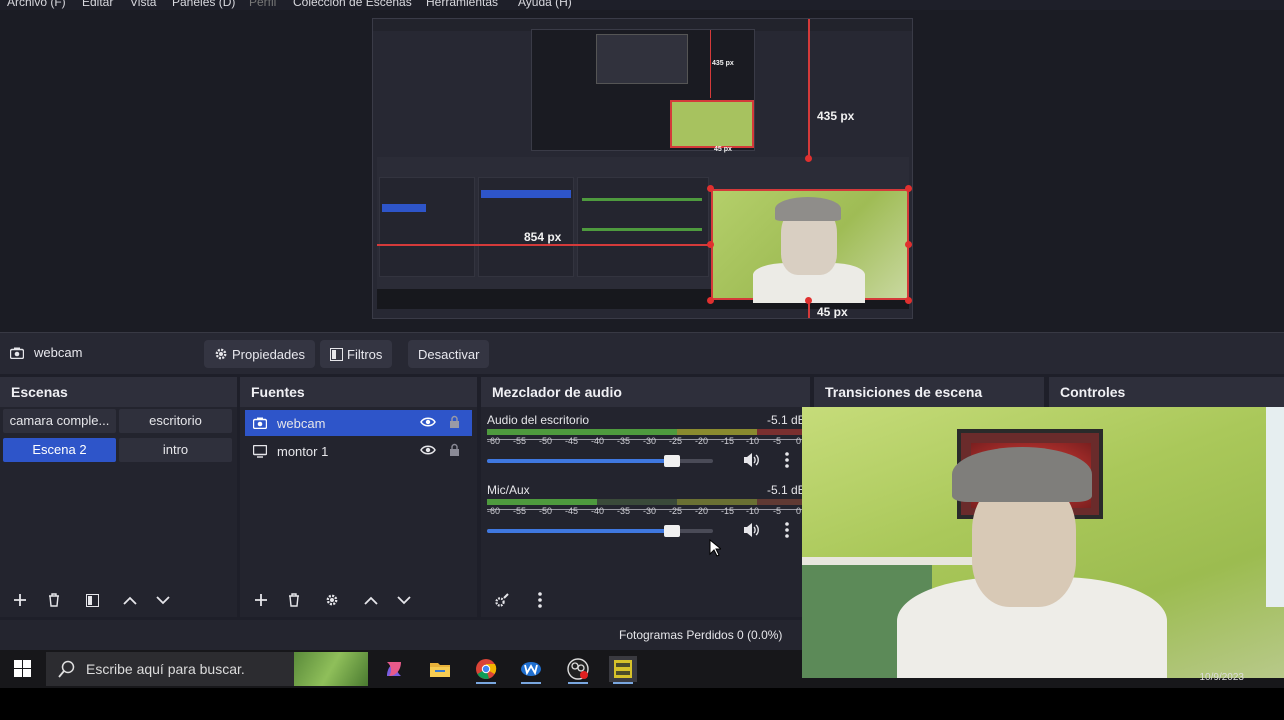 The image size is (1284, 720). What do you see at coordinates (1022, 474) in the screenshot?
I see `webcam-person-cap` at bounding box center [1022, 474].